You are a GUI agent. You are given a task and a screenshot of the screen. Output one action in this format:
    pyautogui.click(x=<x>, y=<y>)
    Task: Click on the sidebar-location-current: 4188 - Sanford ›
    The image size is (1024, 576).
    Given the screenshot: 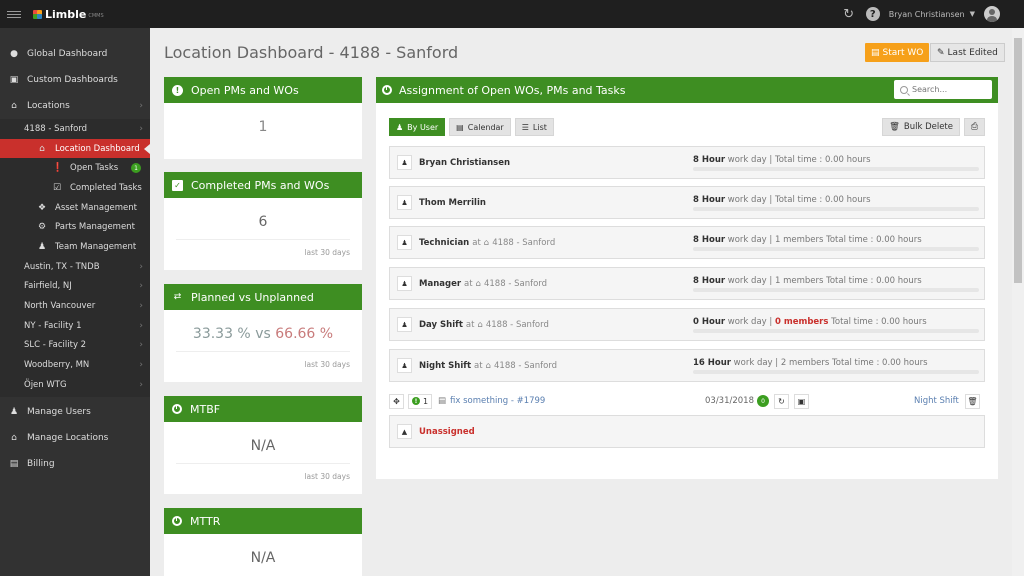 What is the action you would take?
    pyautogui.click(x=75, y=129)
    